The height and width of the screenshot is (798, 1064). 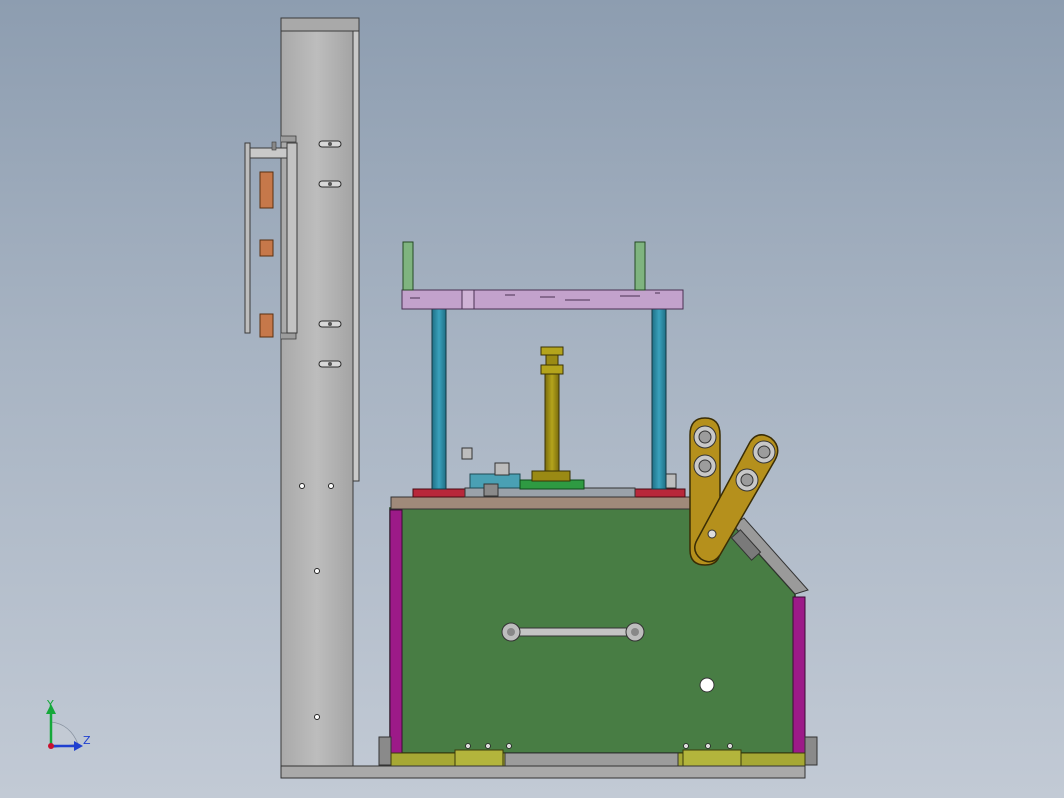 What do you see at coordinates (87, 740) in the screenshot?
I see `z-axis-label: Z` at bounding box center [87, 740].